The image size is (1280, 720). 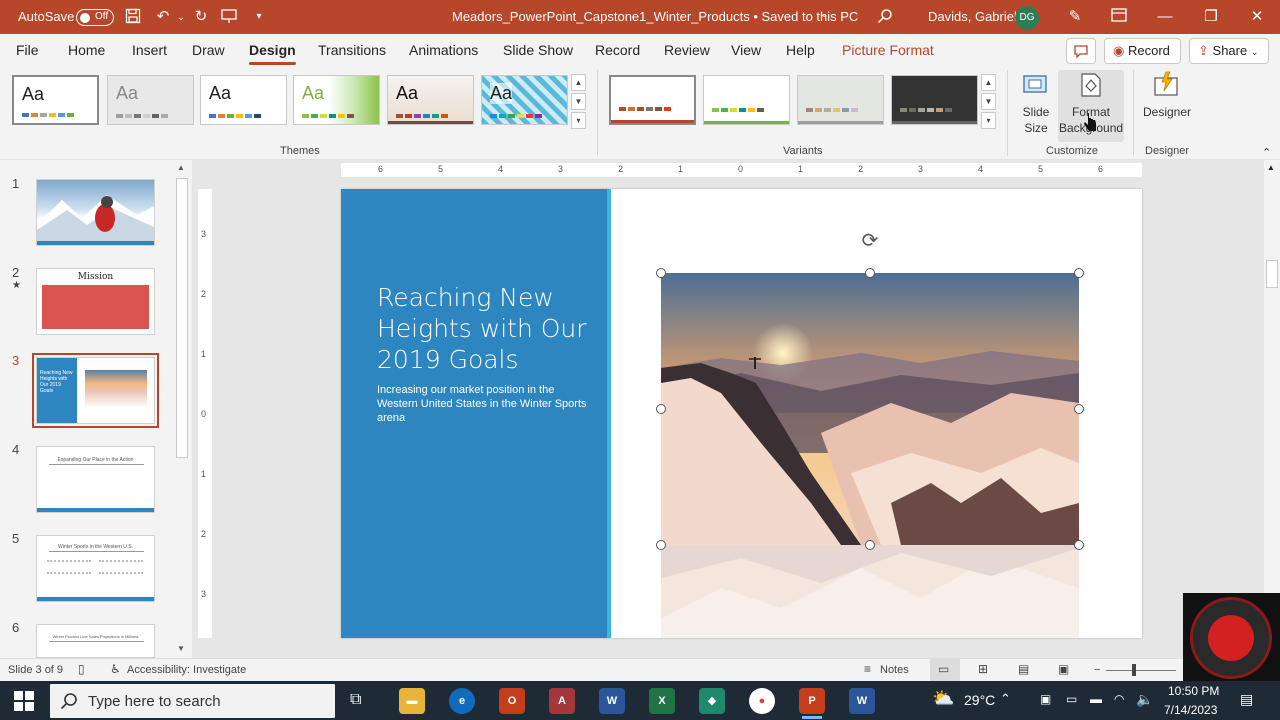 What do you see at coordinates (1144, 699) in the screenshot?
I see `volume-icon: 🔈` at bounding box center [1144, 699].